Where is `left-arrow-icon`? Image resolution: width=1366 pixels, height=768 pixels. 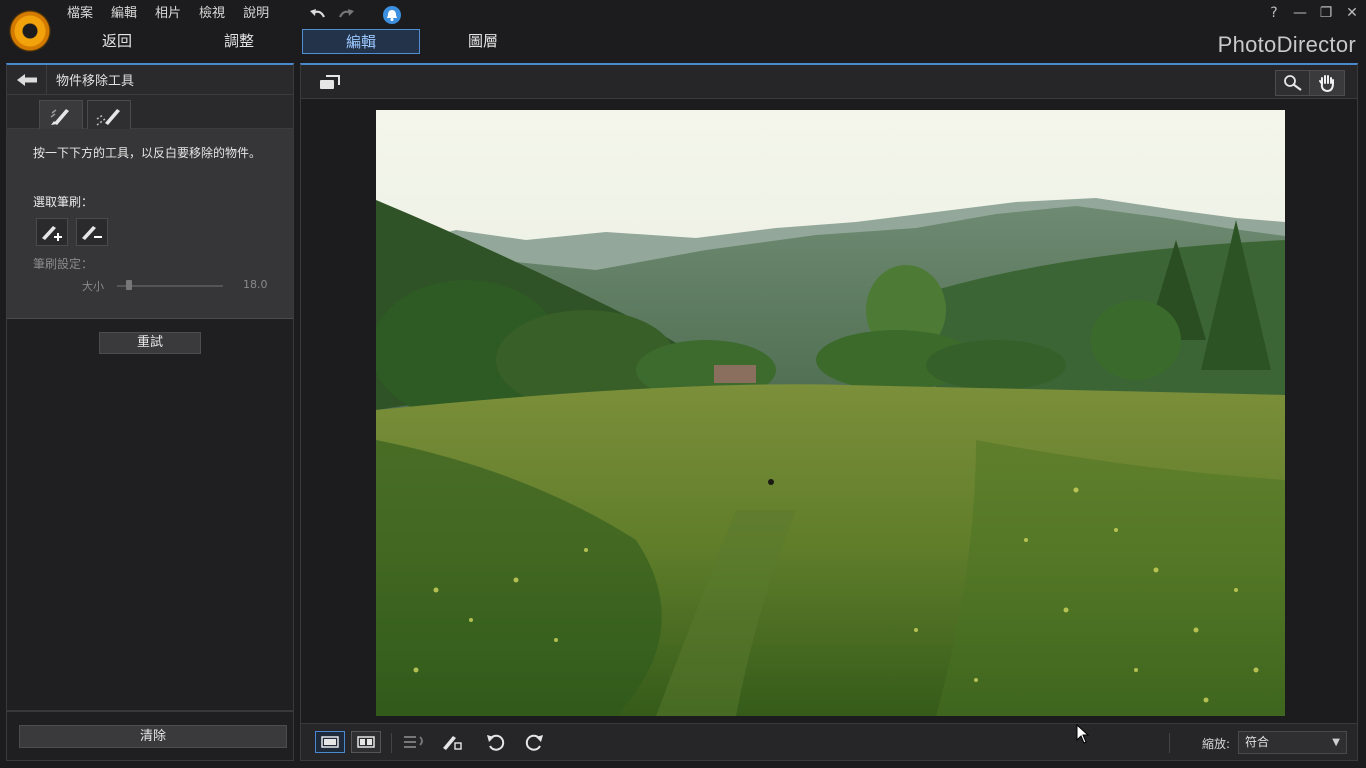
left-arrow-icon is located at coordinates (26, 79).